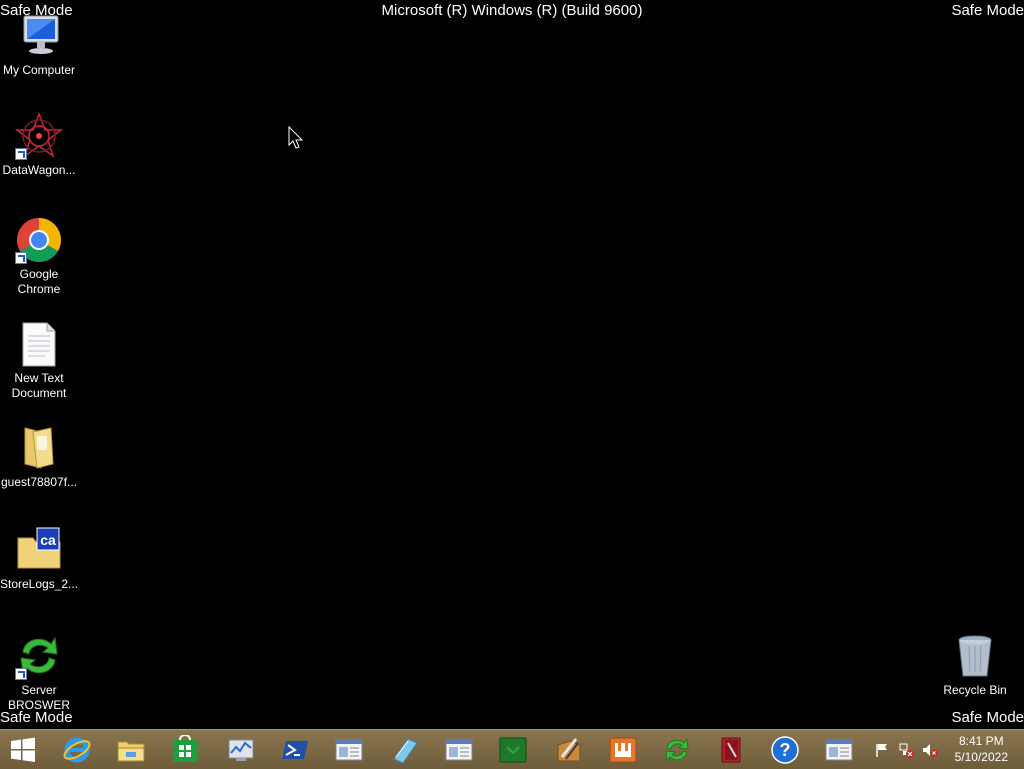  I want to click on taskbar: ? 8:41 PM 5/10/2022, so click(512, 749).